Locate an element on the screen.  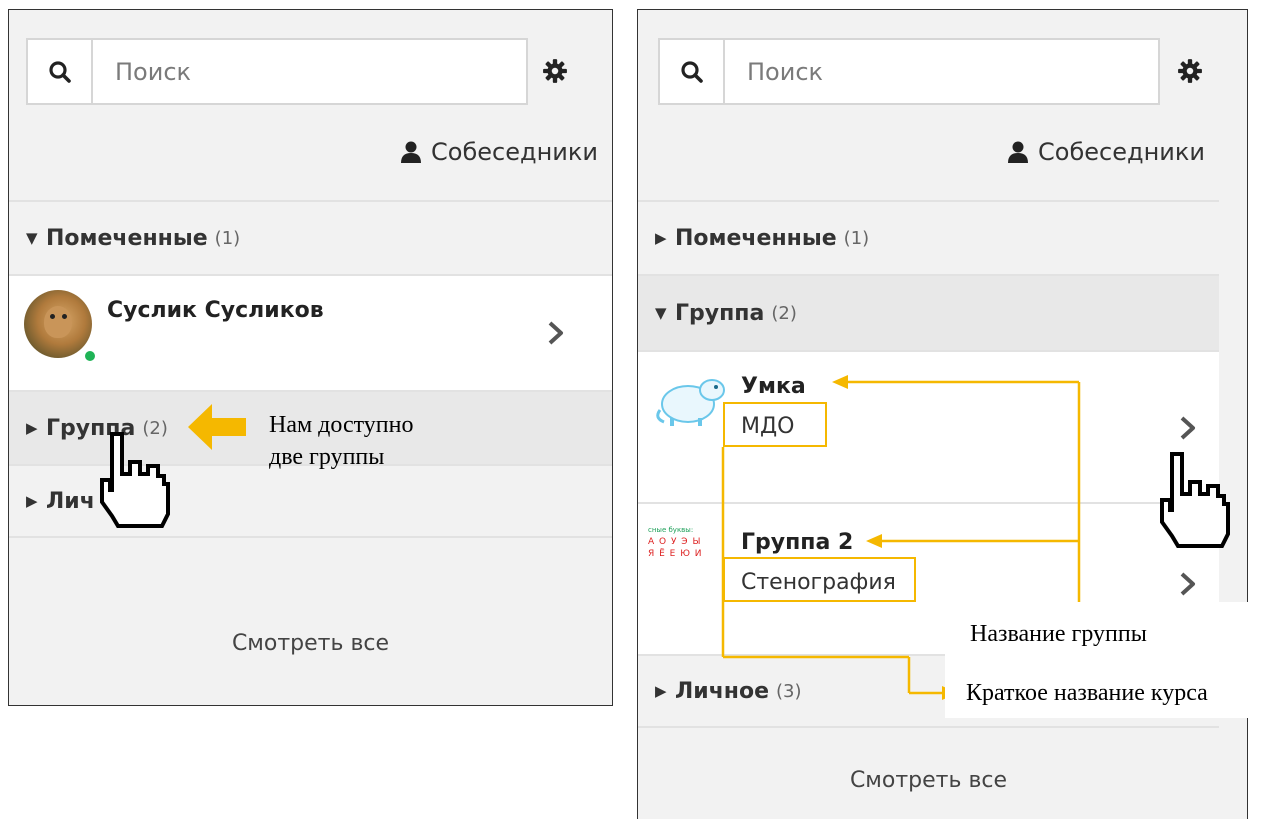
section-group: ▼ Группа (2) is located at coordinates (928, 312).